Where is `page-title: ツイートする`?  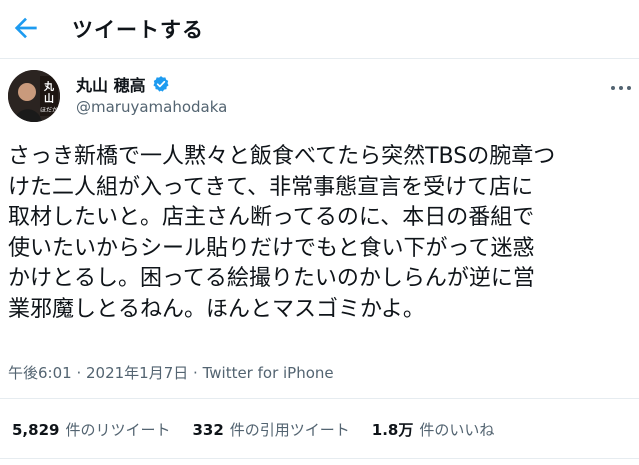
page-title: ツイートする is located at coordinates (138, 30).